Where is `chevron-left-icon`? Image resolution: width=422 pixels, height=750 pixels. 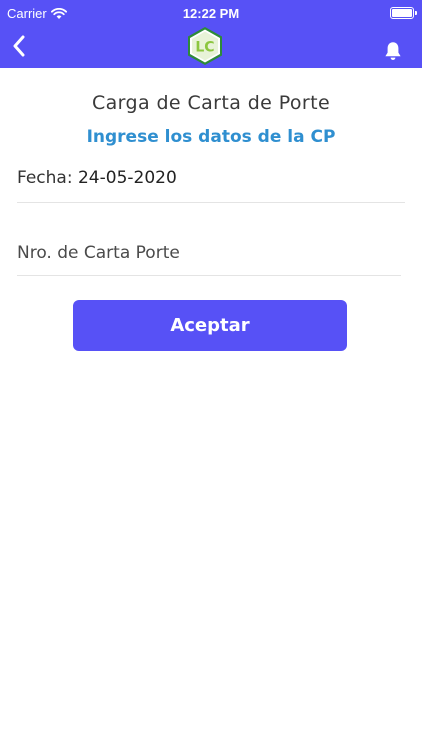
chevron-left-icon is located at coordinates (19, 46).